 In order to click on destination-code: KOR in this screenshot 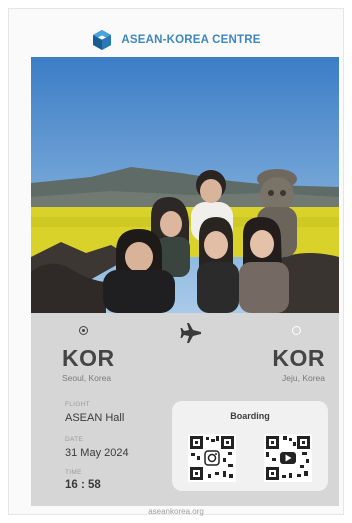, I will do `click(298, 358)`.